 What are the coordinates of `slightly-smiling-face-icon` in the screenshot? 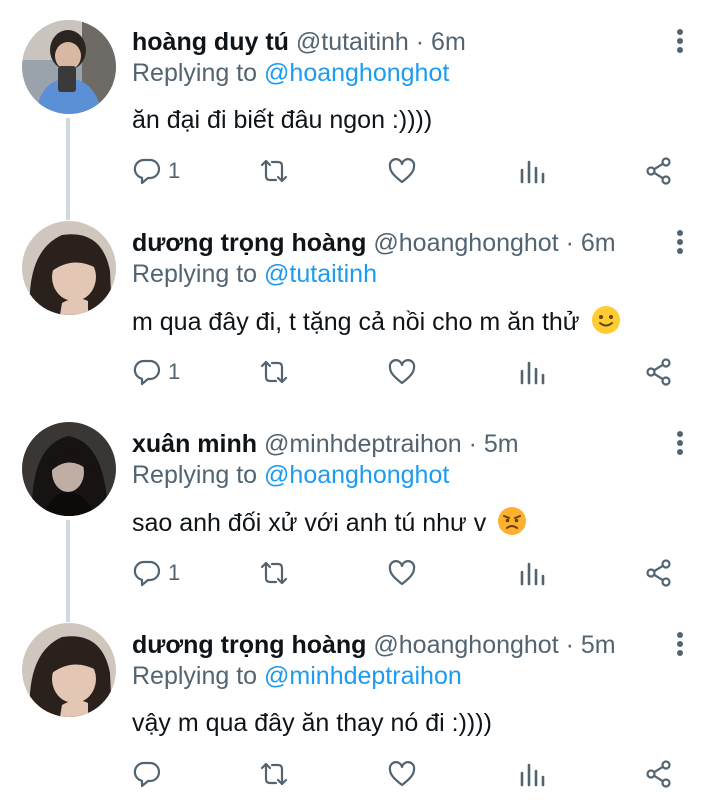 It's located at (605, 320).